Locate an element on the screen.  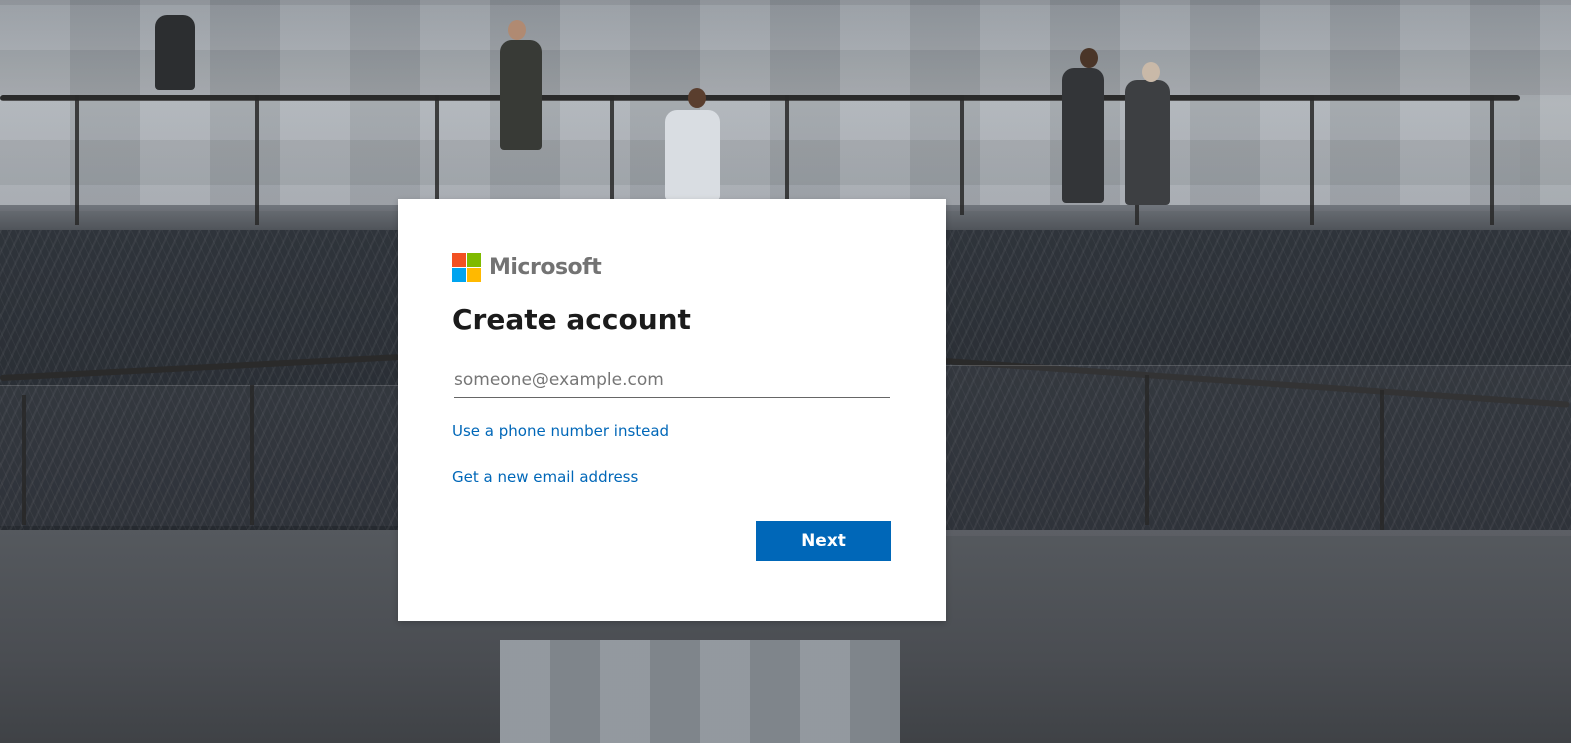
use-phone-number-link: Use a phone number instead is located at coordinates (560, 431).